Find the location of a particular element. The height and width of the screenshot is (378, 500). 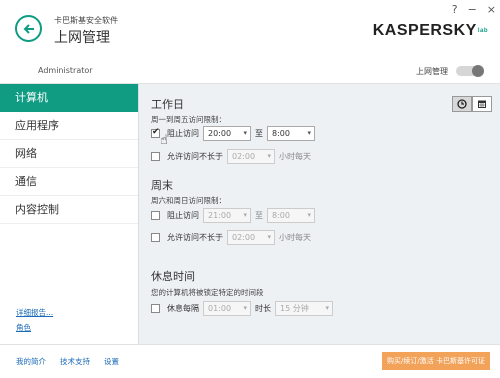

weekend-from-select: 21:00 ▾ is located at coordinates (227, 215).